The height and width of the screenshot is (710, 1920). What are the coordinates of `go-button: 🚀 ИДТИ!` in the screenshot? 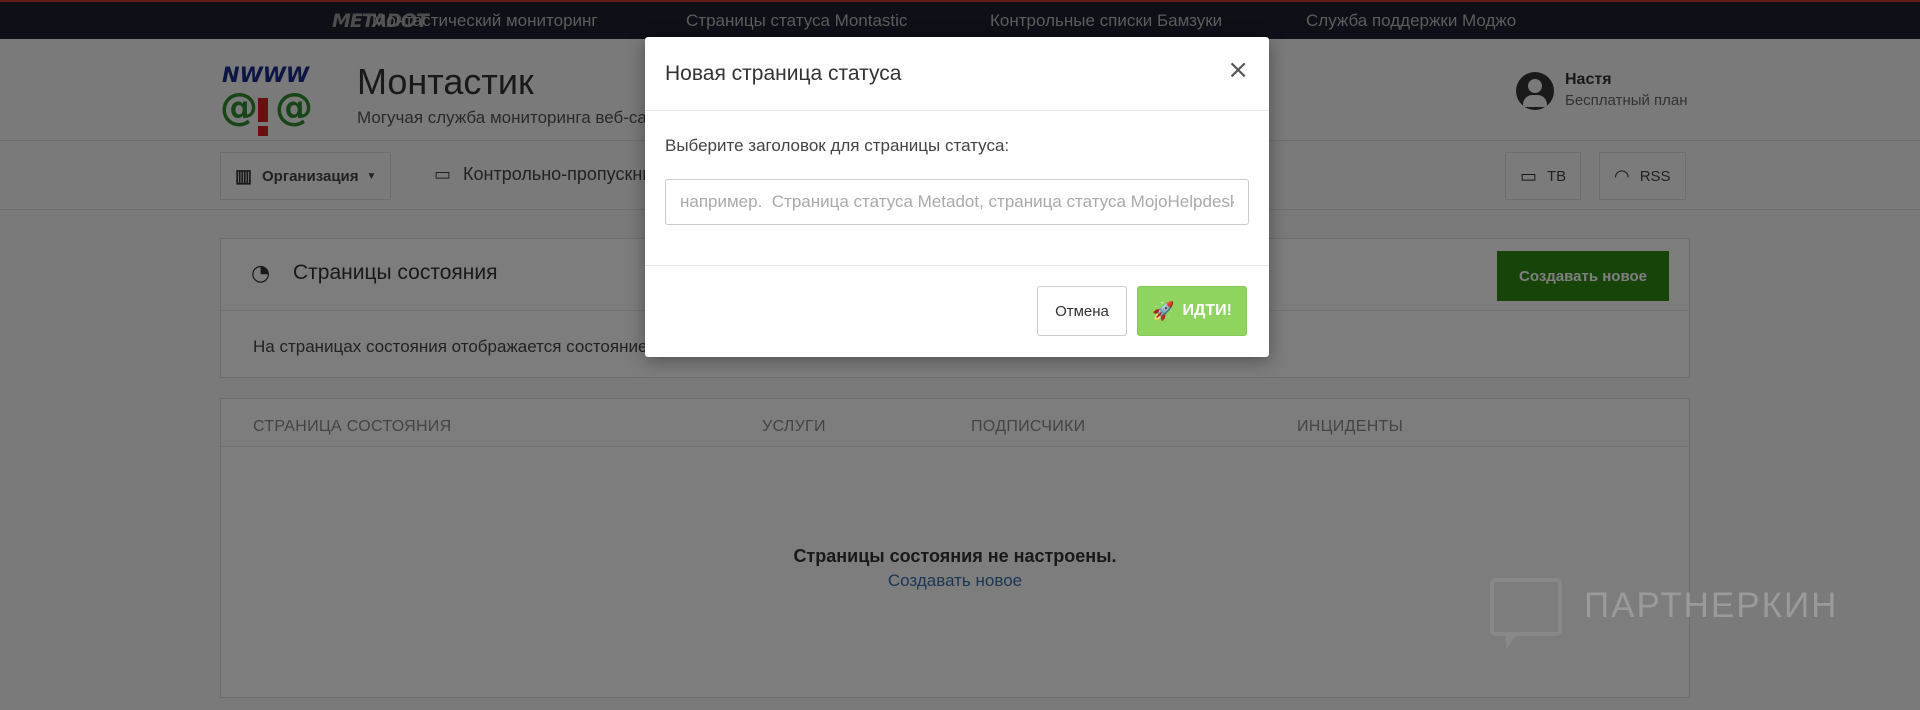 It's located at (1192, 311).